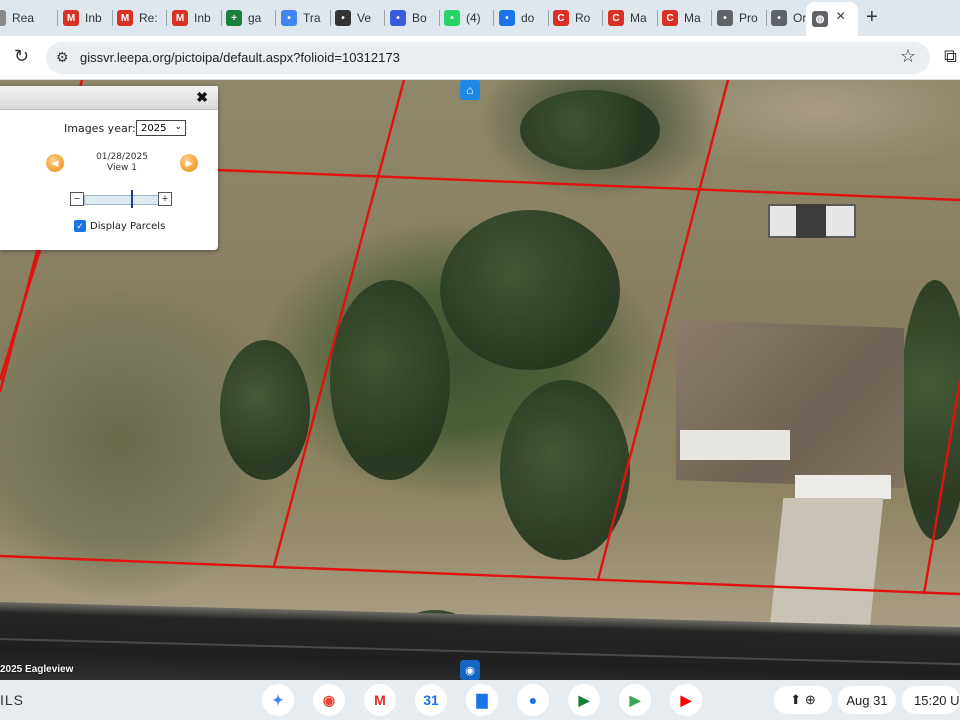  I want to click on shelf-time: 15:20, so click(930, 700).